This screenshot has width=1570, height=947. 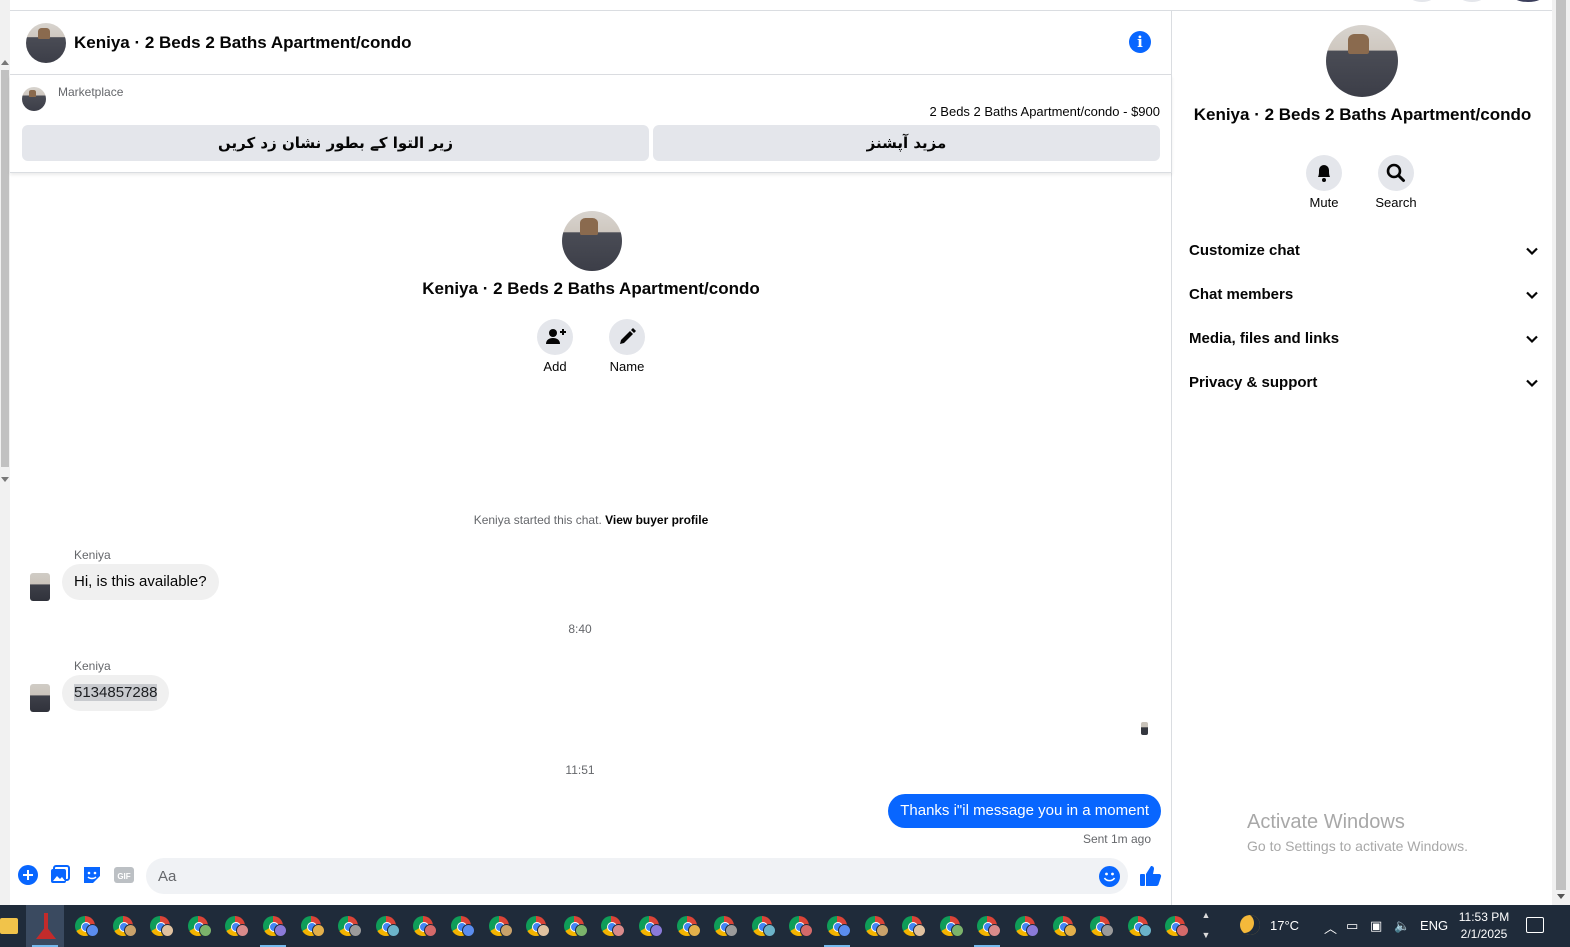 I want to click on message-bubble: 5134857288, so click(x=116, y=693).